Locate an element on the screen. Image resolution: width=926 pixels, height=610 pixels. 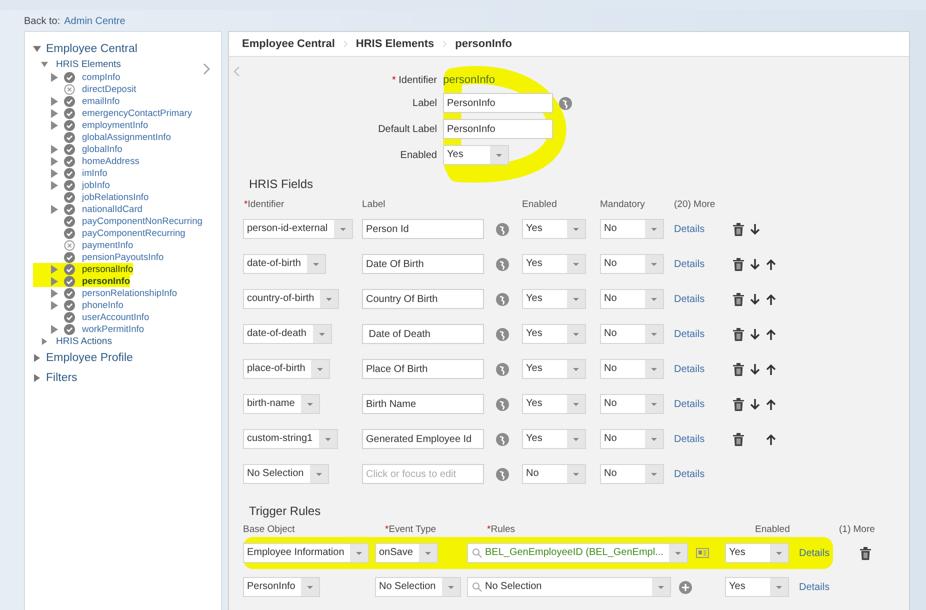
section-header: Filters is located at coordinates (127, 378).